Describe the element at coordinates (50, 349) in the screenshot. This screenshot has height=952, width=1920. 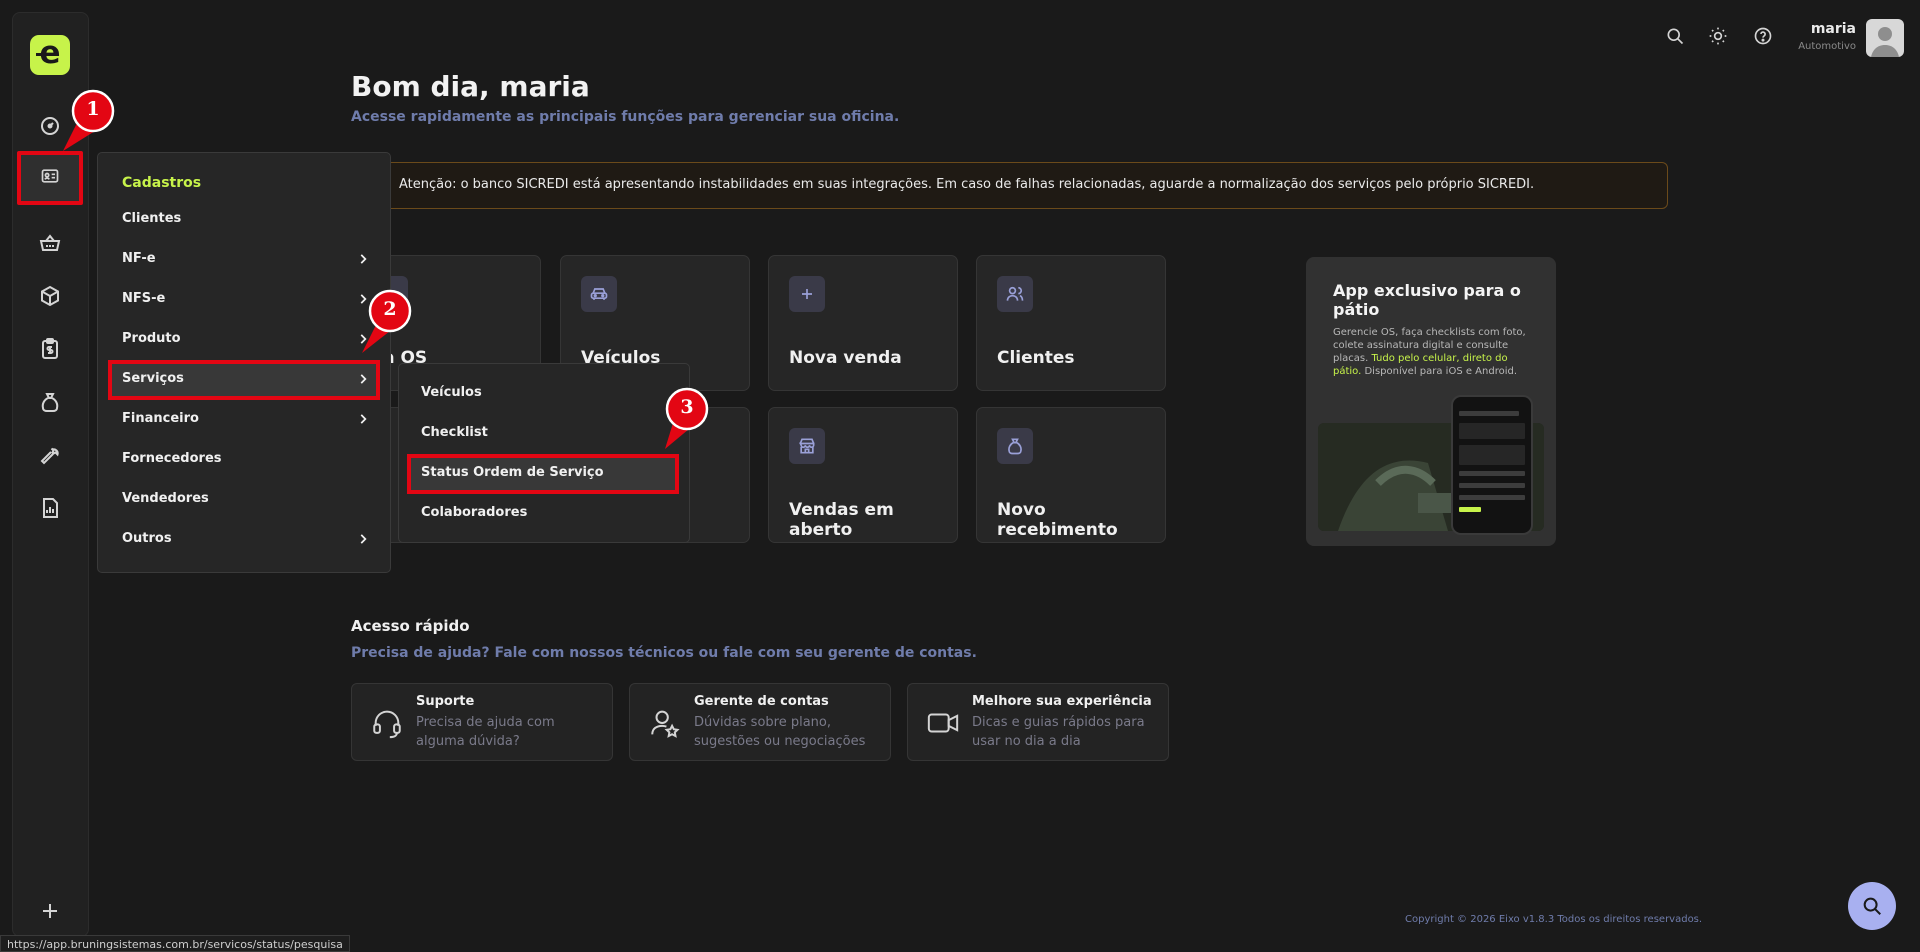
I see `clipboard-dollar-icon` at that location.